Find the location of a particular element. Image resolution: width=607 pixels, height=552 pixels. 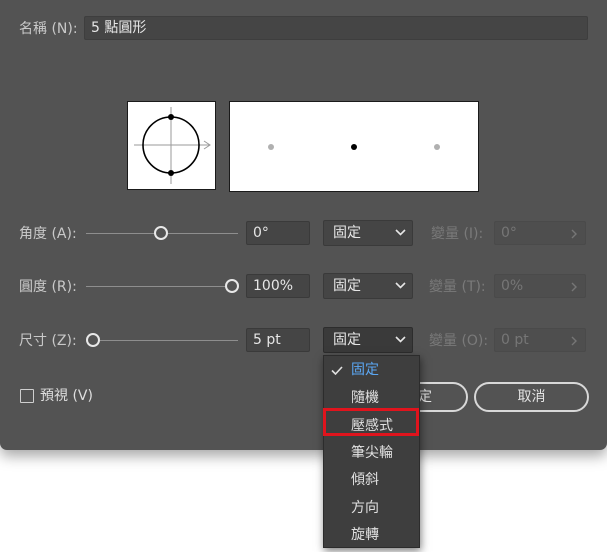

angle-mode-value: 固定 is located at coordinates (347, 233).